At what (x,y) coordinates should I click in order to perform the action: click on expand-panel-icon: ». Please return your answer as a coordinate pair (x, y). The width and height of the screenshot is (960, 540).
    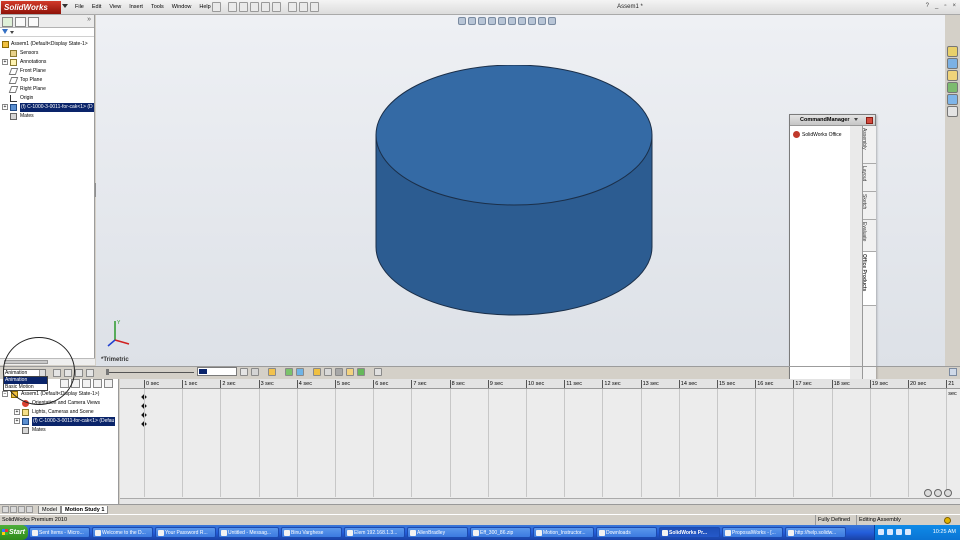
    Looking at the image, I should click on (89, 19).